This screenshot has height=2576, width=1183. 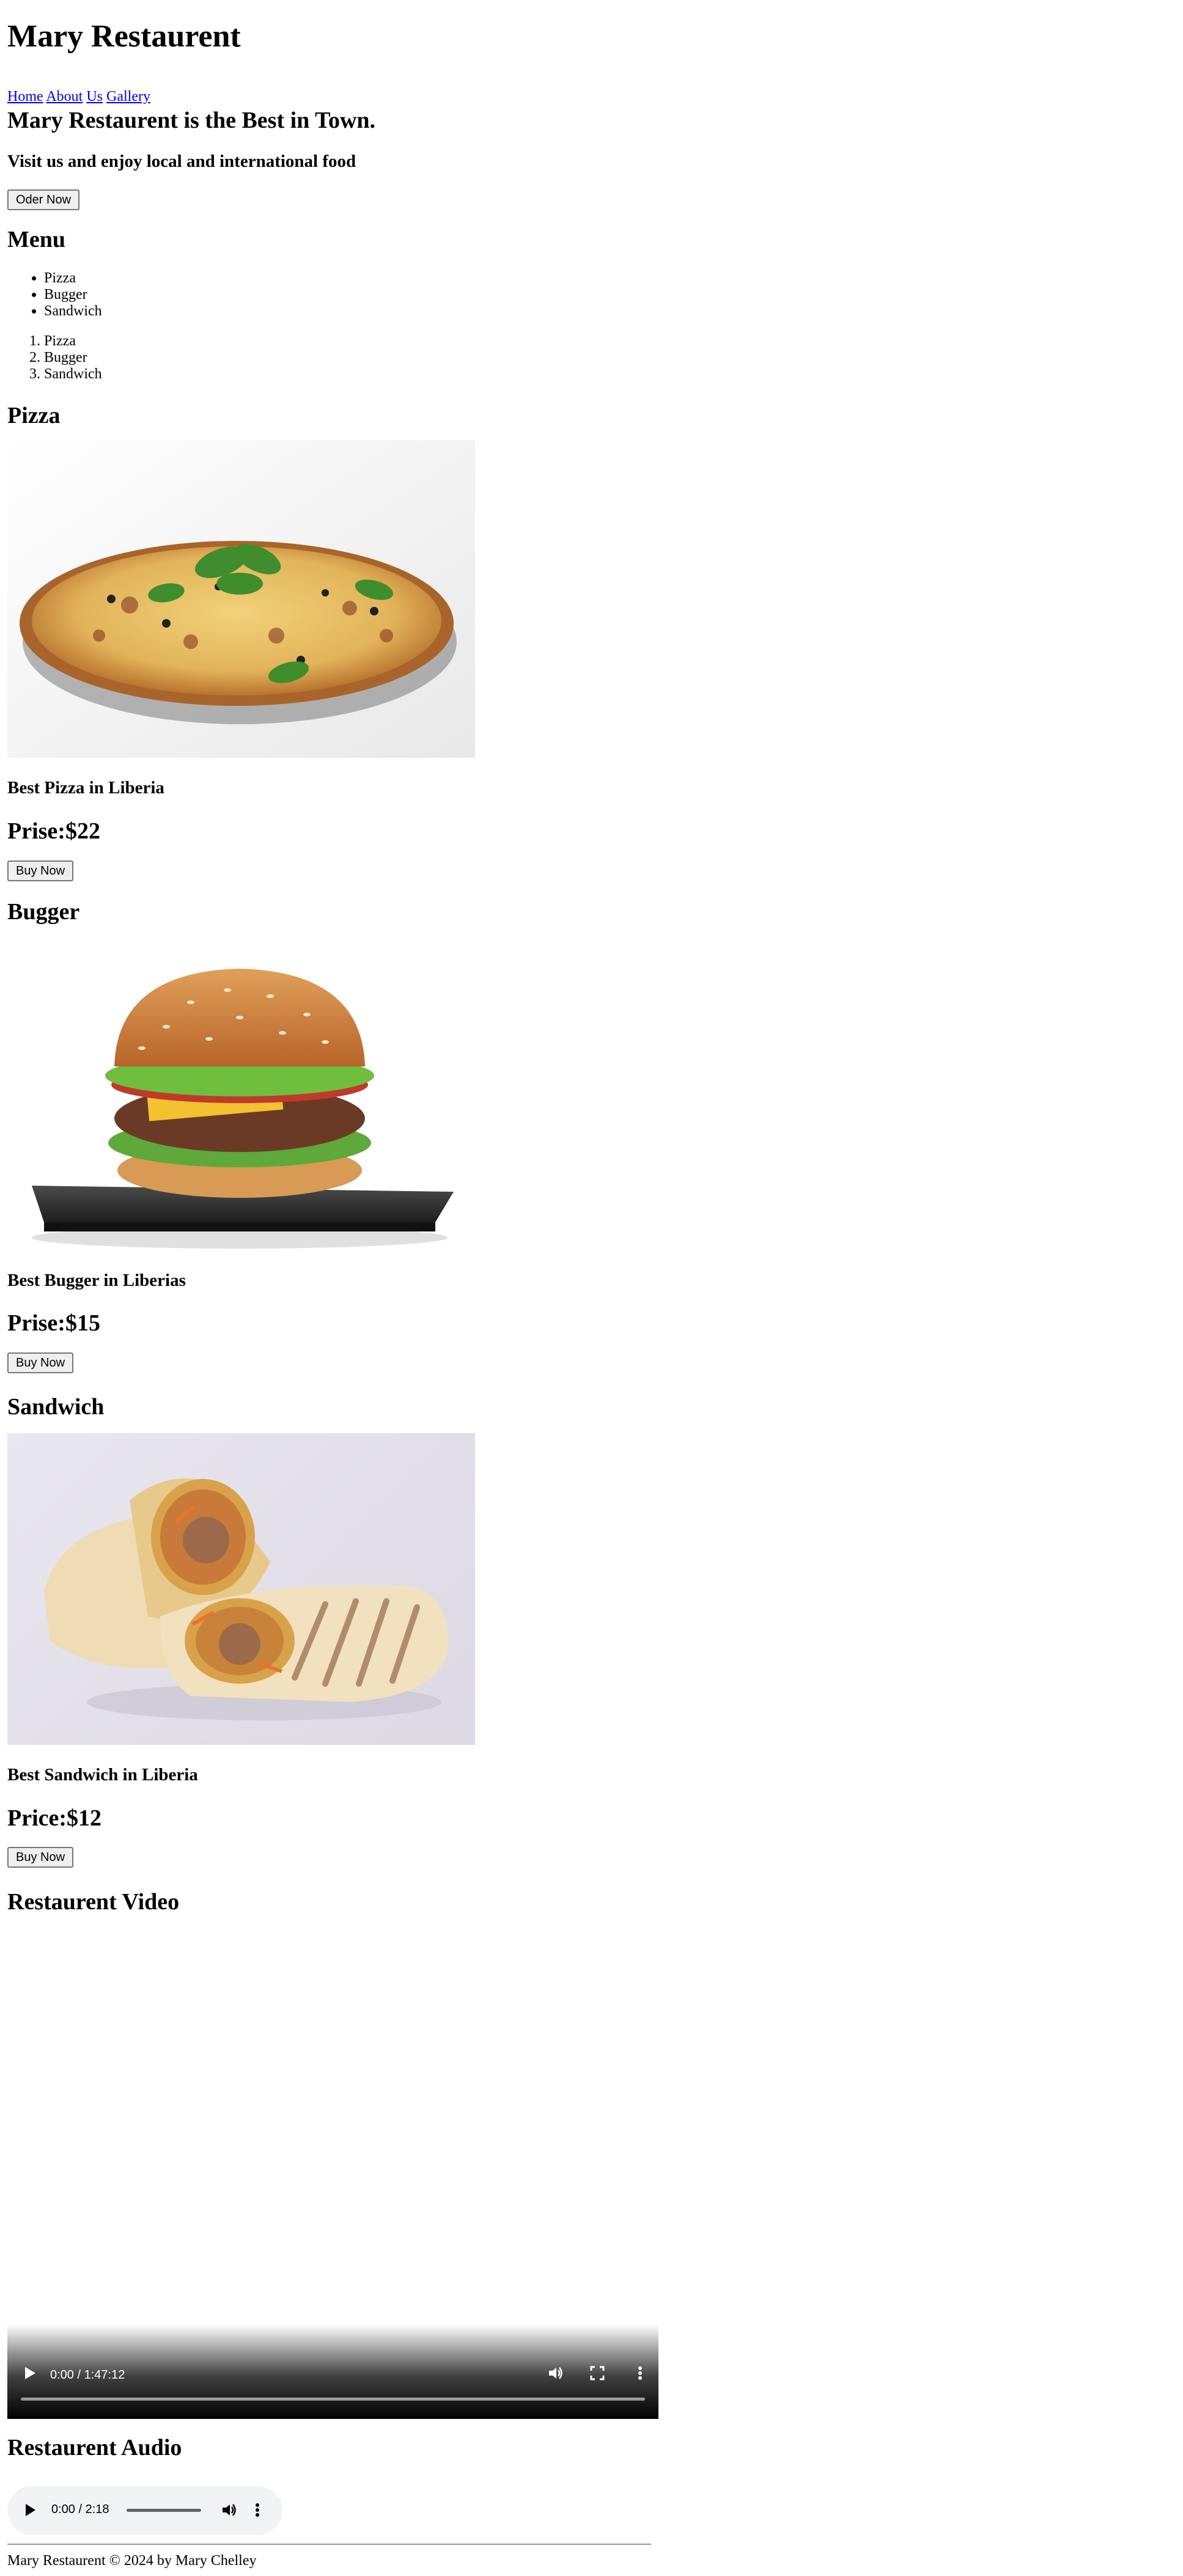 I want to click on nav-link-about: About, so click(x=64, y=97).